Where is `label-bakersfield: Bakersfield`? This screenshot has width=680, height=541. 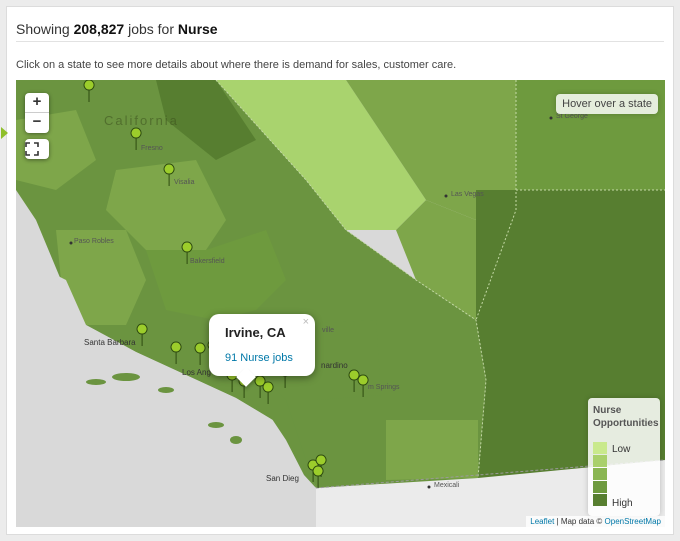 label-bakersfield: Bakersfield is located at coordinates (207, 261).